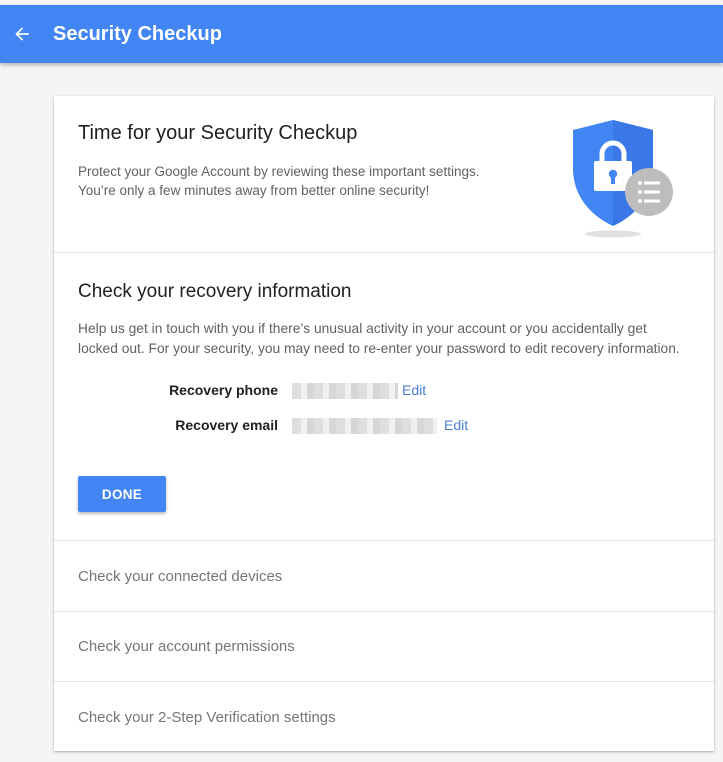  What do you see at coordinates (180, 576) in the screenshot?
I see `check-connected-devices-label: Check your connected devices` at bounding box center [180, 576].